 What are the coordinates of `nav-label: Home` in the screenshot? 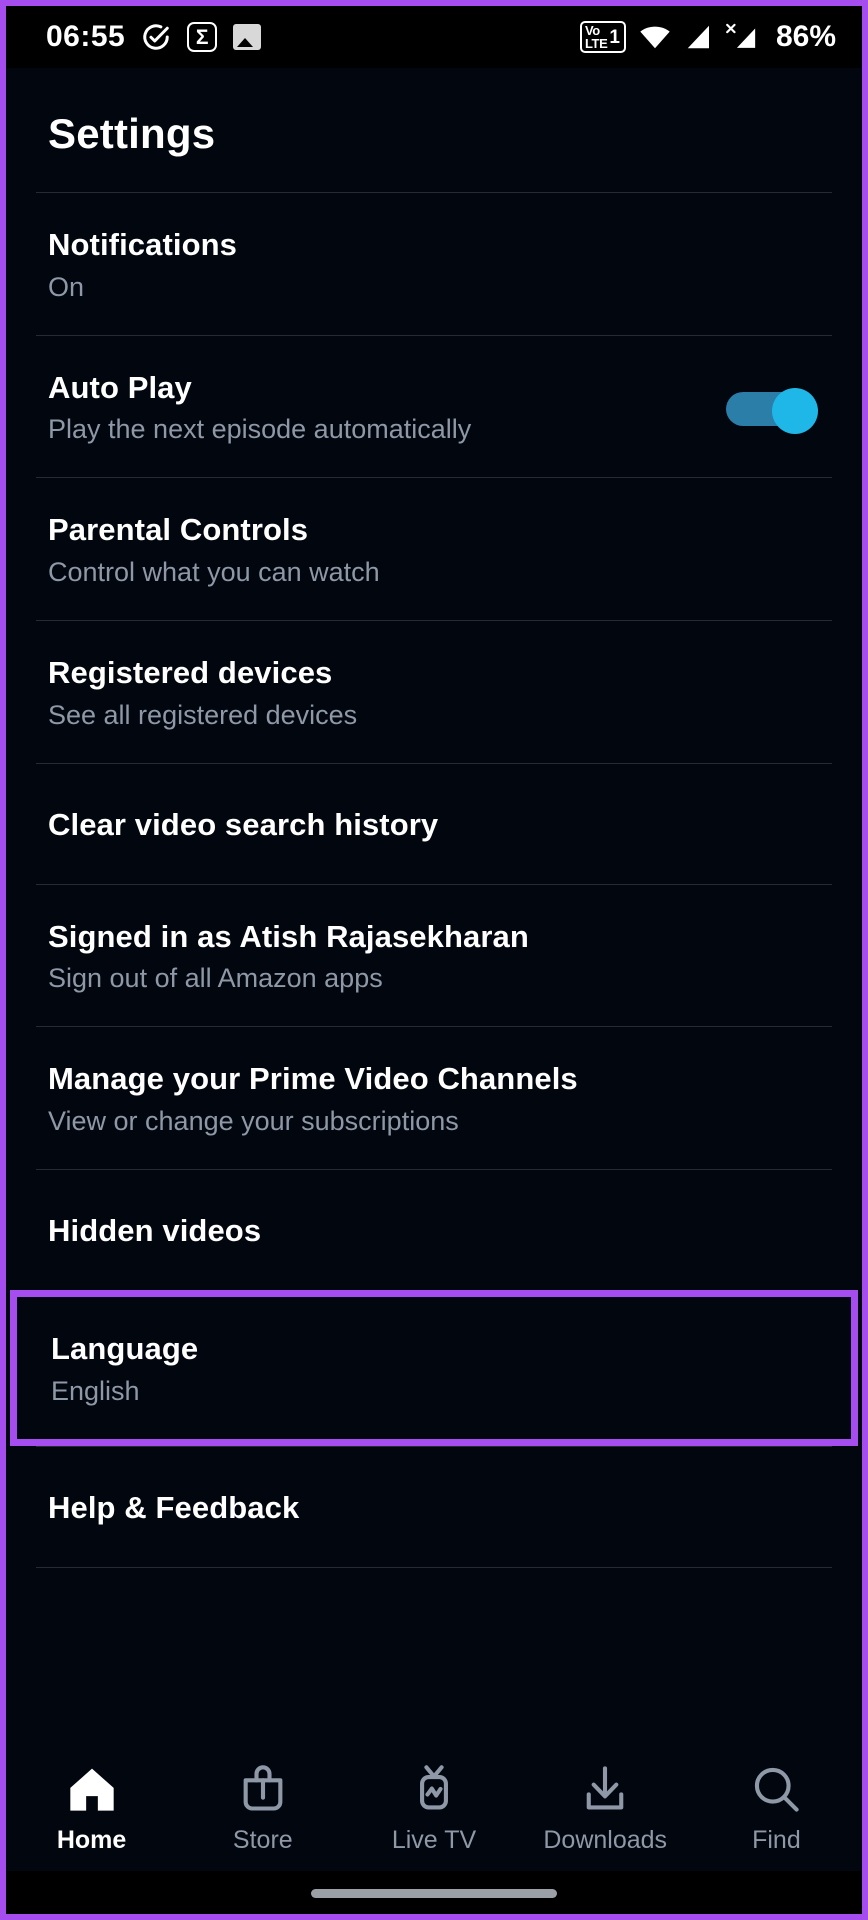 It's located at (91, 1840).